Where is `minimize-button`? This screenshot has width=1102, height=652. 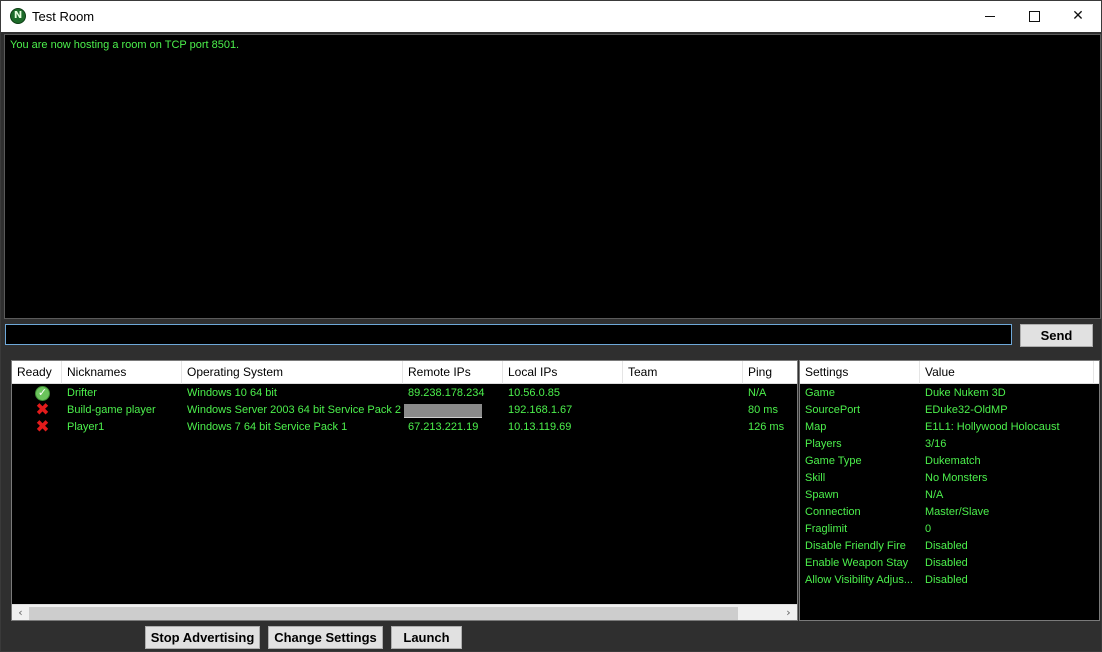
minimize-button is located at coordinates (990, 16).